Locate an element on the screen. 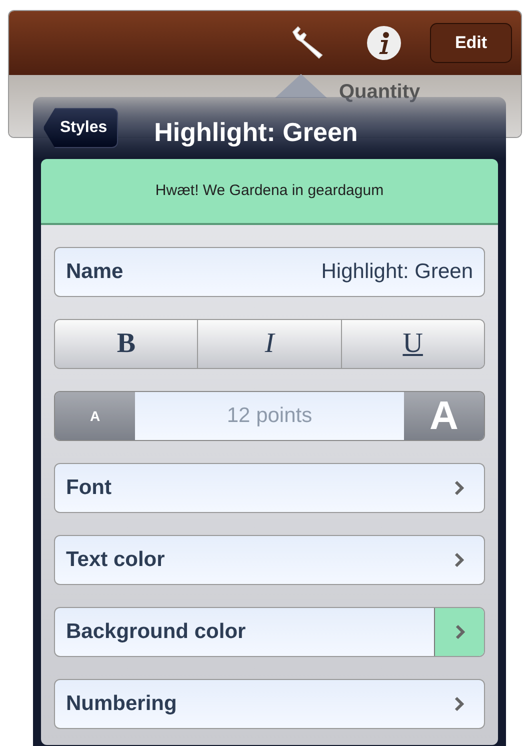 This screenshot has height=746, width=525. color-swatch is located at coordinates (459, 632).